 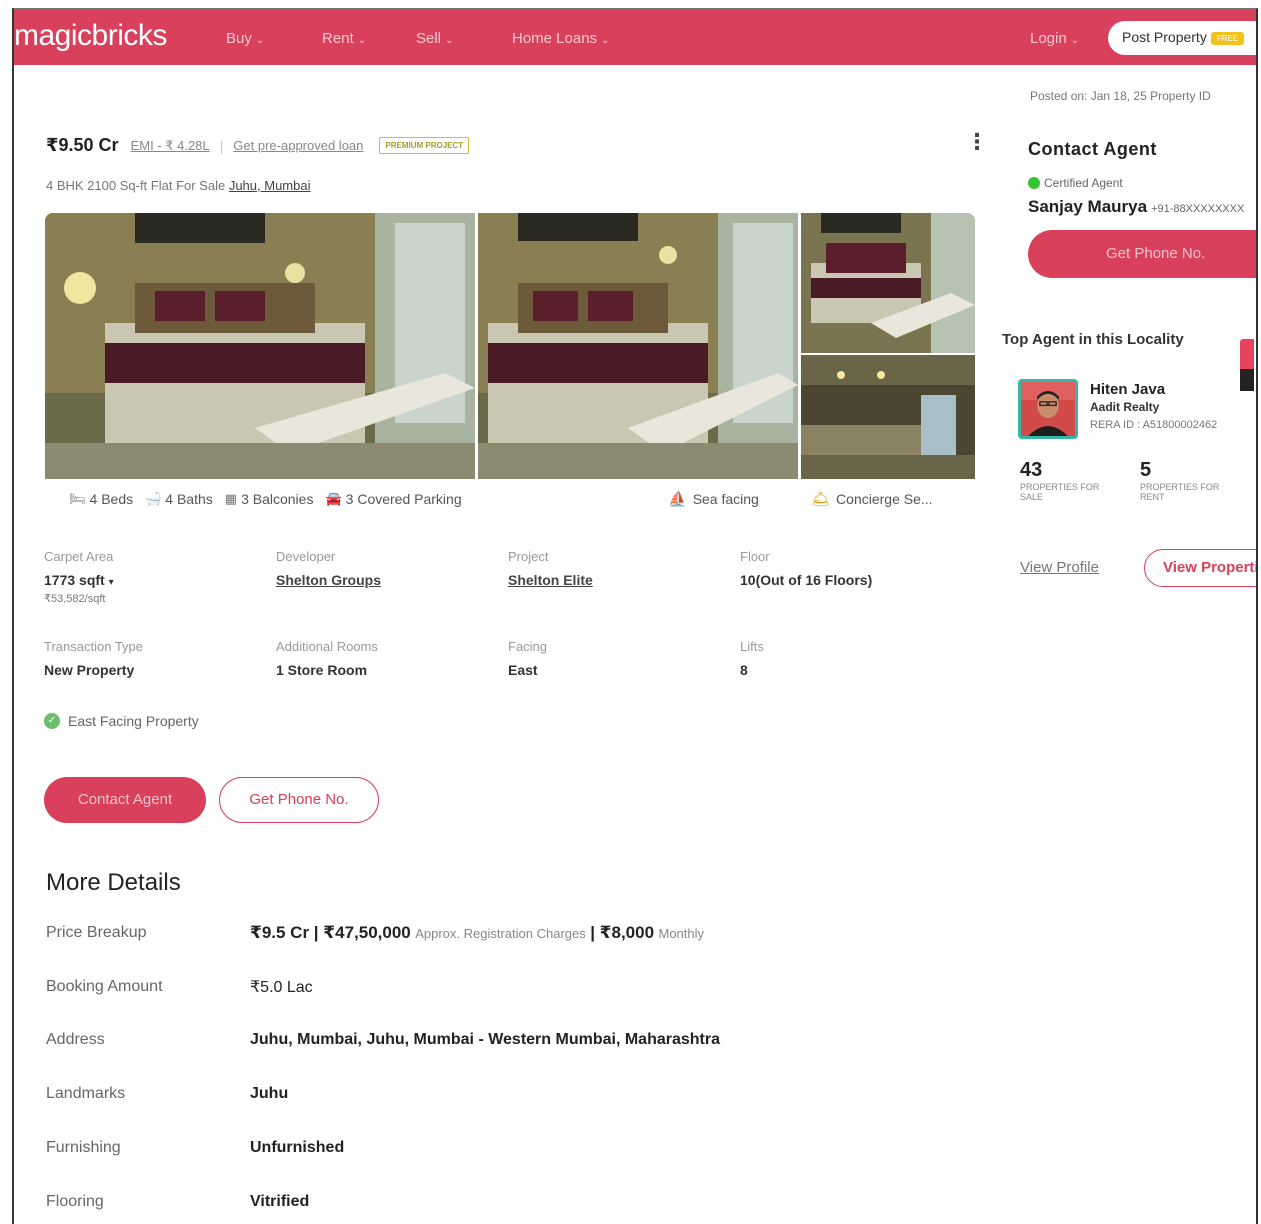 What do you see at coordinates (821, 499) in the screenshot?
I see `concierge-icon: 🛎` at bounding box center [821, 499].